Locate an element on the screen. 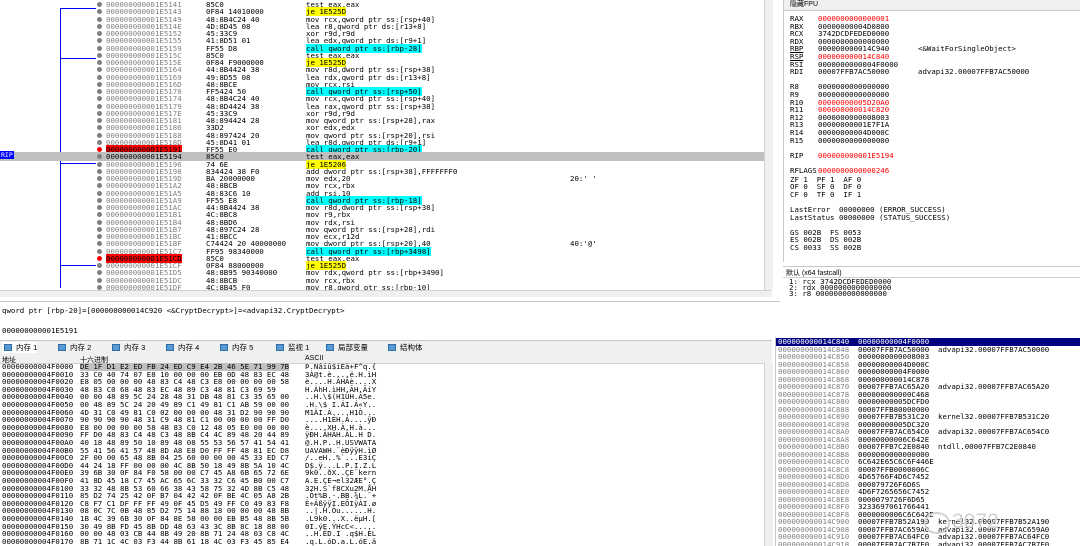  tab-memory-5: 内存 5 is located at coordinates (235, 347).